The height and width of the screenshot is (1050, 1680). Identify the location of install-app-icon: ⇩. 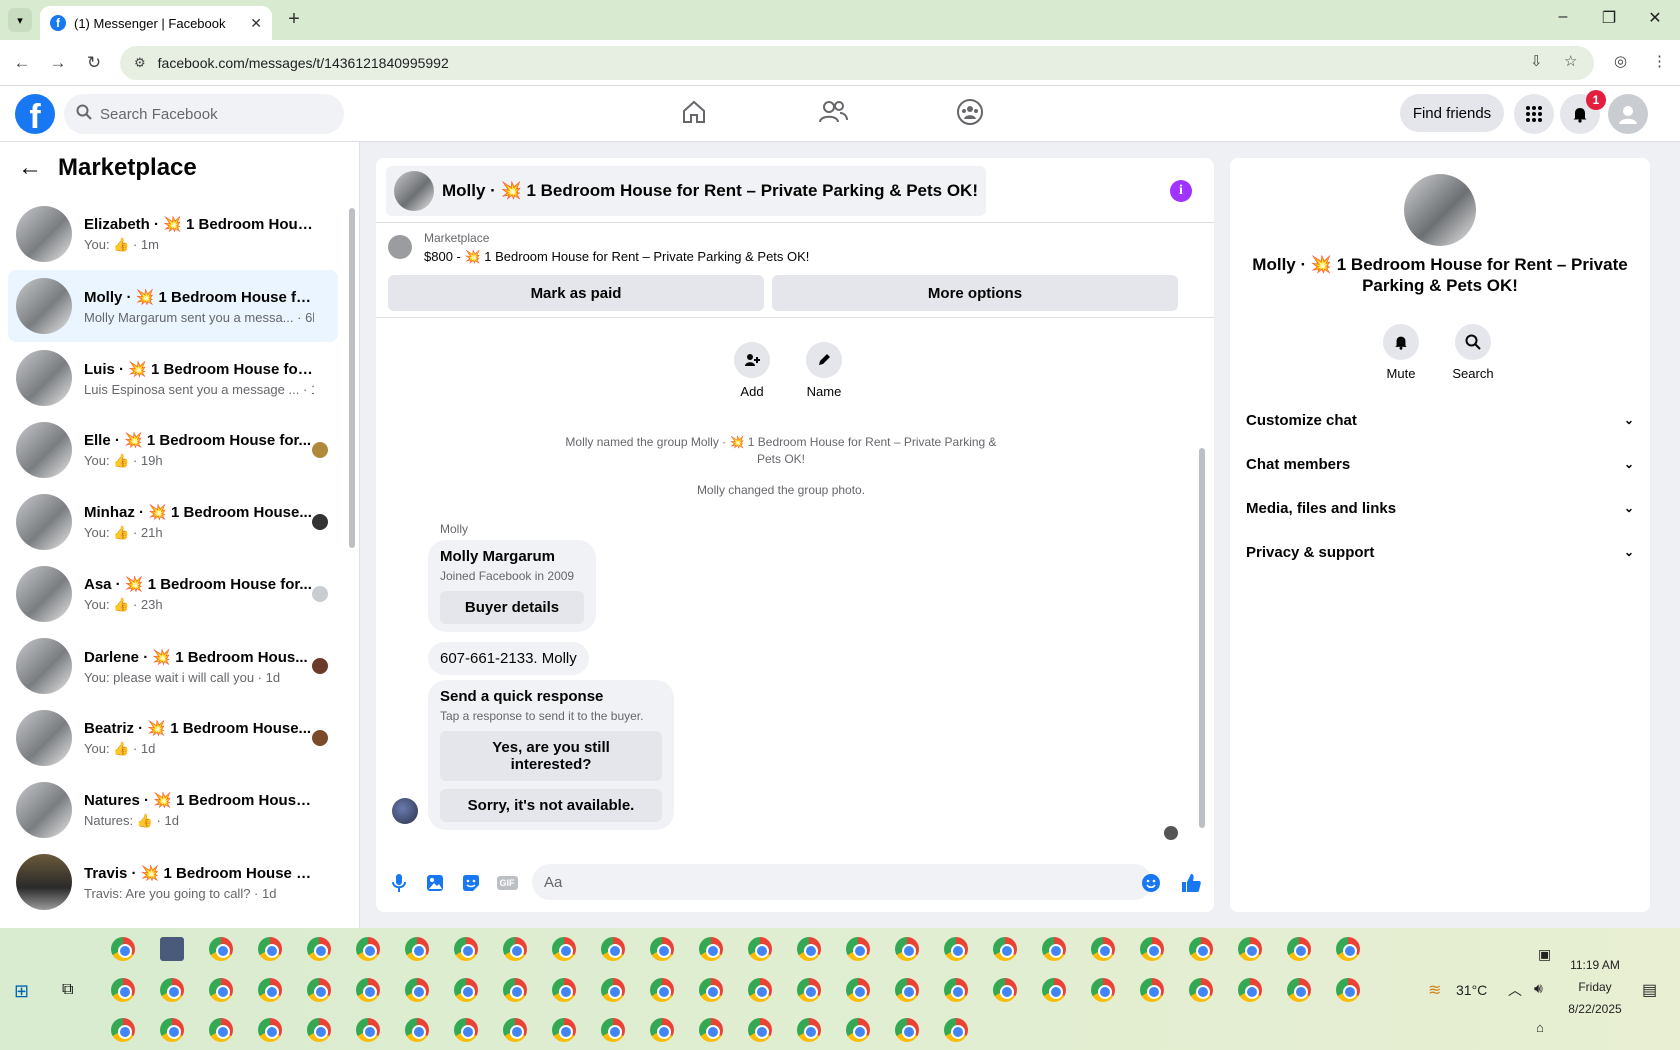
(1536, 61).